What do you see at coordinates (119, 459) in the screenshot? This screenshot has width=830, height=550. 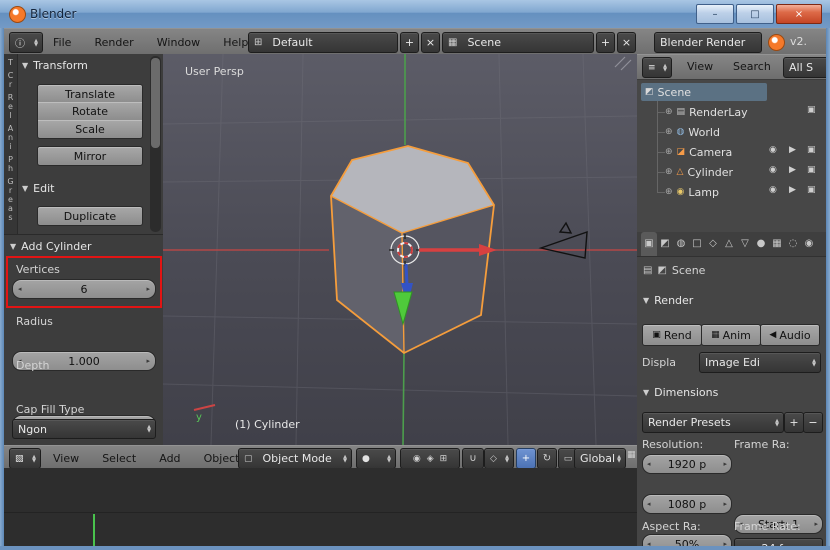 I see `viewport-menu-select: Select` at bounding box center [119, 459].